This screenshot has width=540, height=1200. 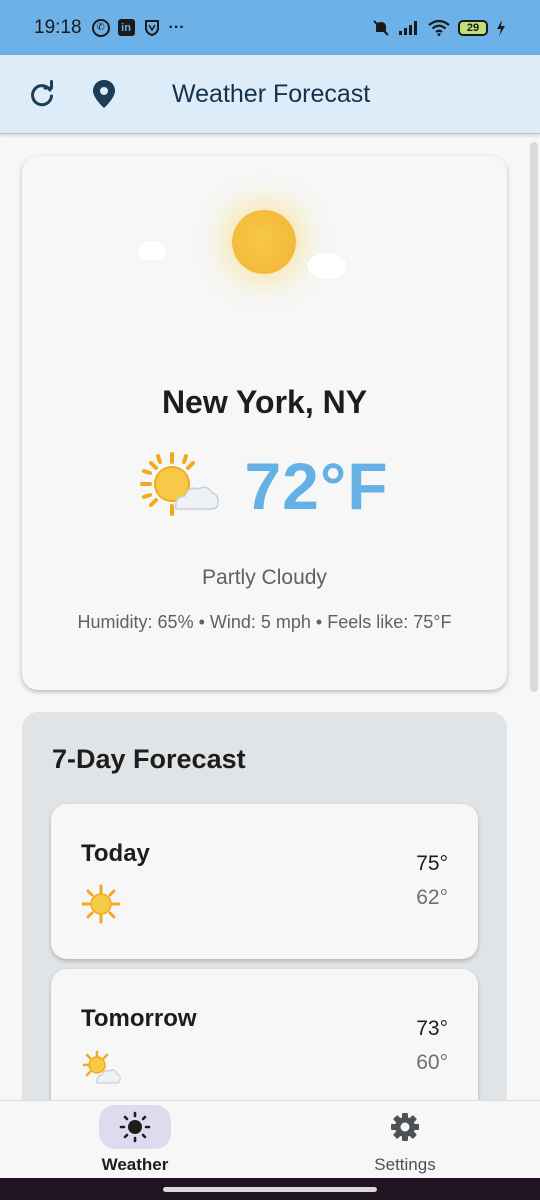 I want to click on status-bar: 19:18 ✆ in ··· 29, so click(x=270, y=27).